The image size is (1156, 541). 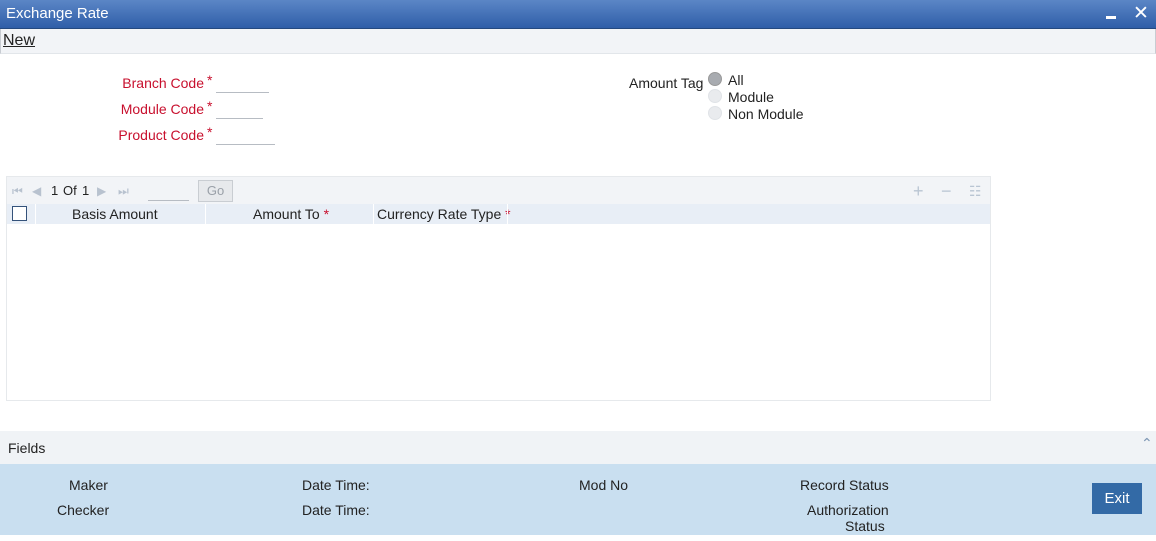 I want to click on fields-section-label: Fields, so click(x=27, y=448).